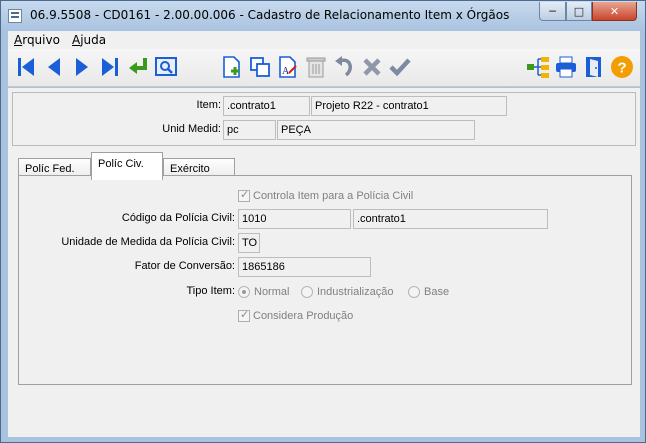  I want to click on codigo-policia-civil-label: Código da Polícia Civil:, so click(178, 218).